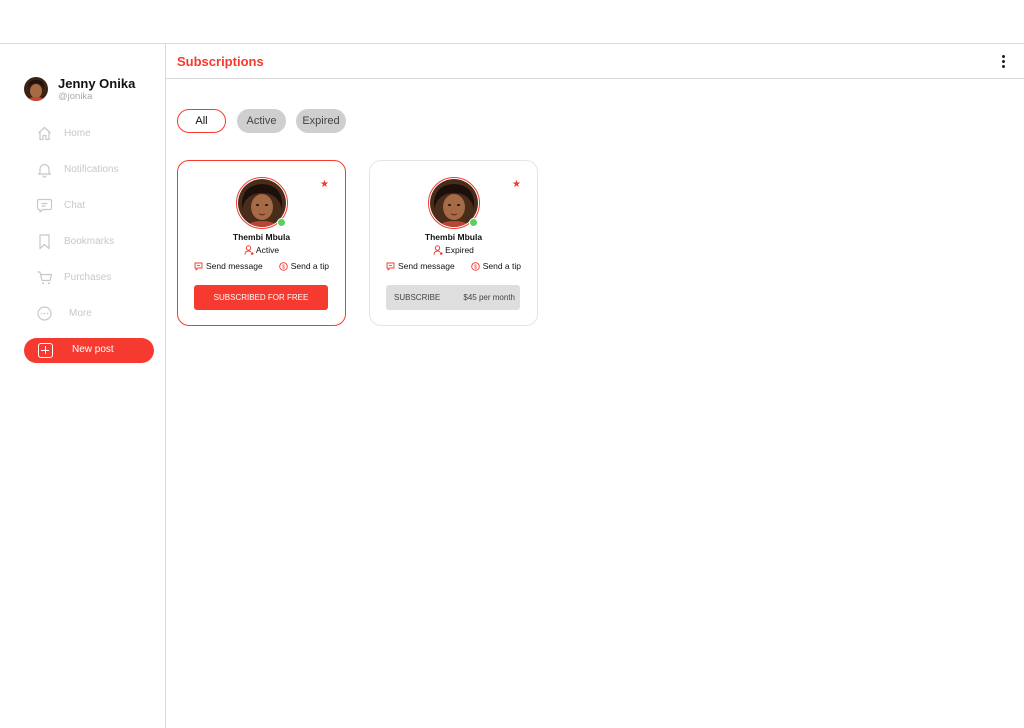  What do you see at coordinates (75, 205) in the screenshot?
I see `sidebar-item-label: Chat` at bounding box center [75, 205].